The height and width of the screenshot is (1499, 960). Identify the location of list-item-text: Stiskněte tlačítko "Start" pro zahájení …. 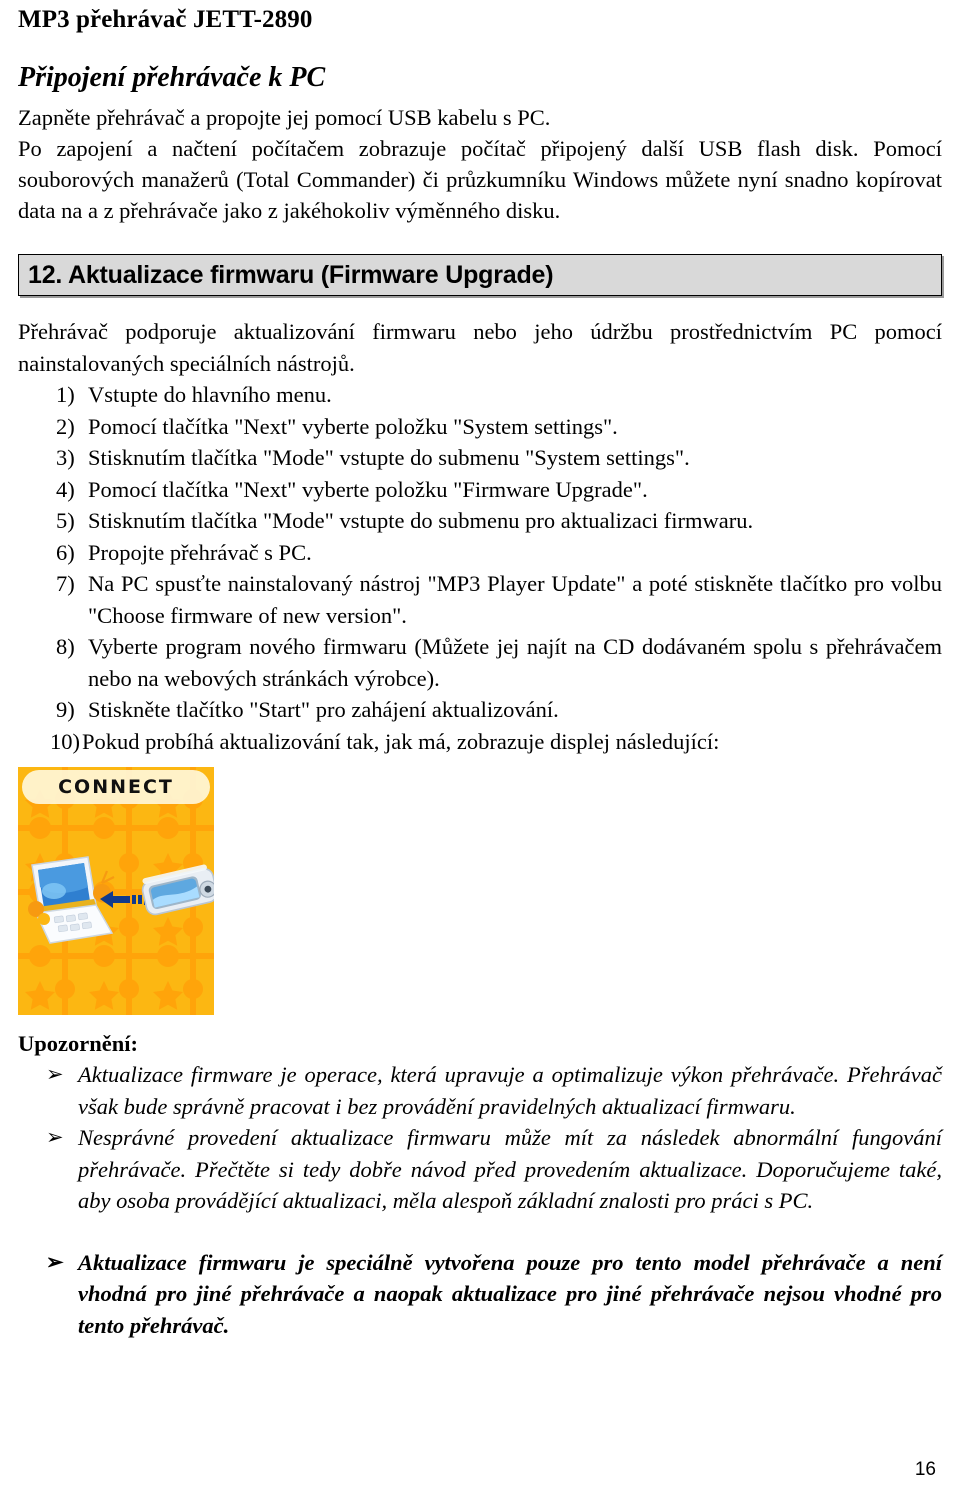
(323, 710).